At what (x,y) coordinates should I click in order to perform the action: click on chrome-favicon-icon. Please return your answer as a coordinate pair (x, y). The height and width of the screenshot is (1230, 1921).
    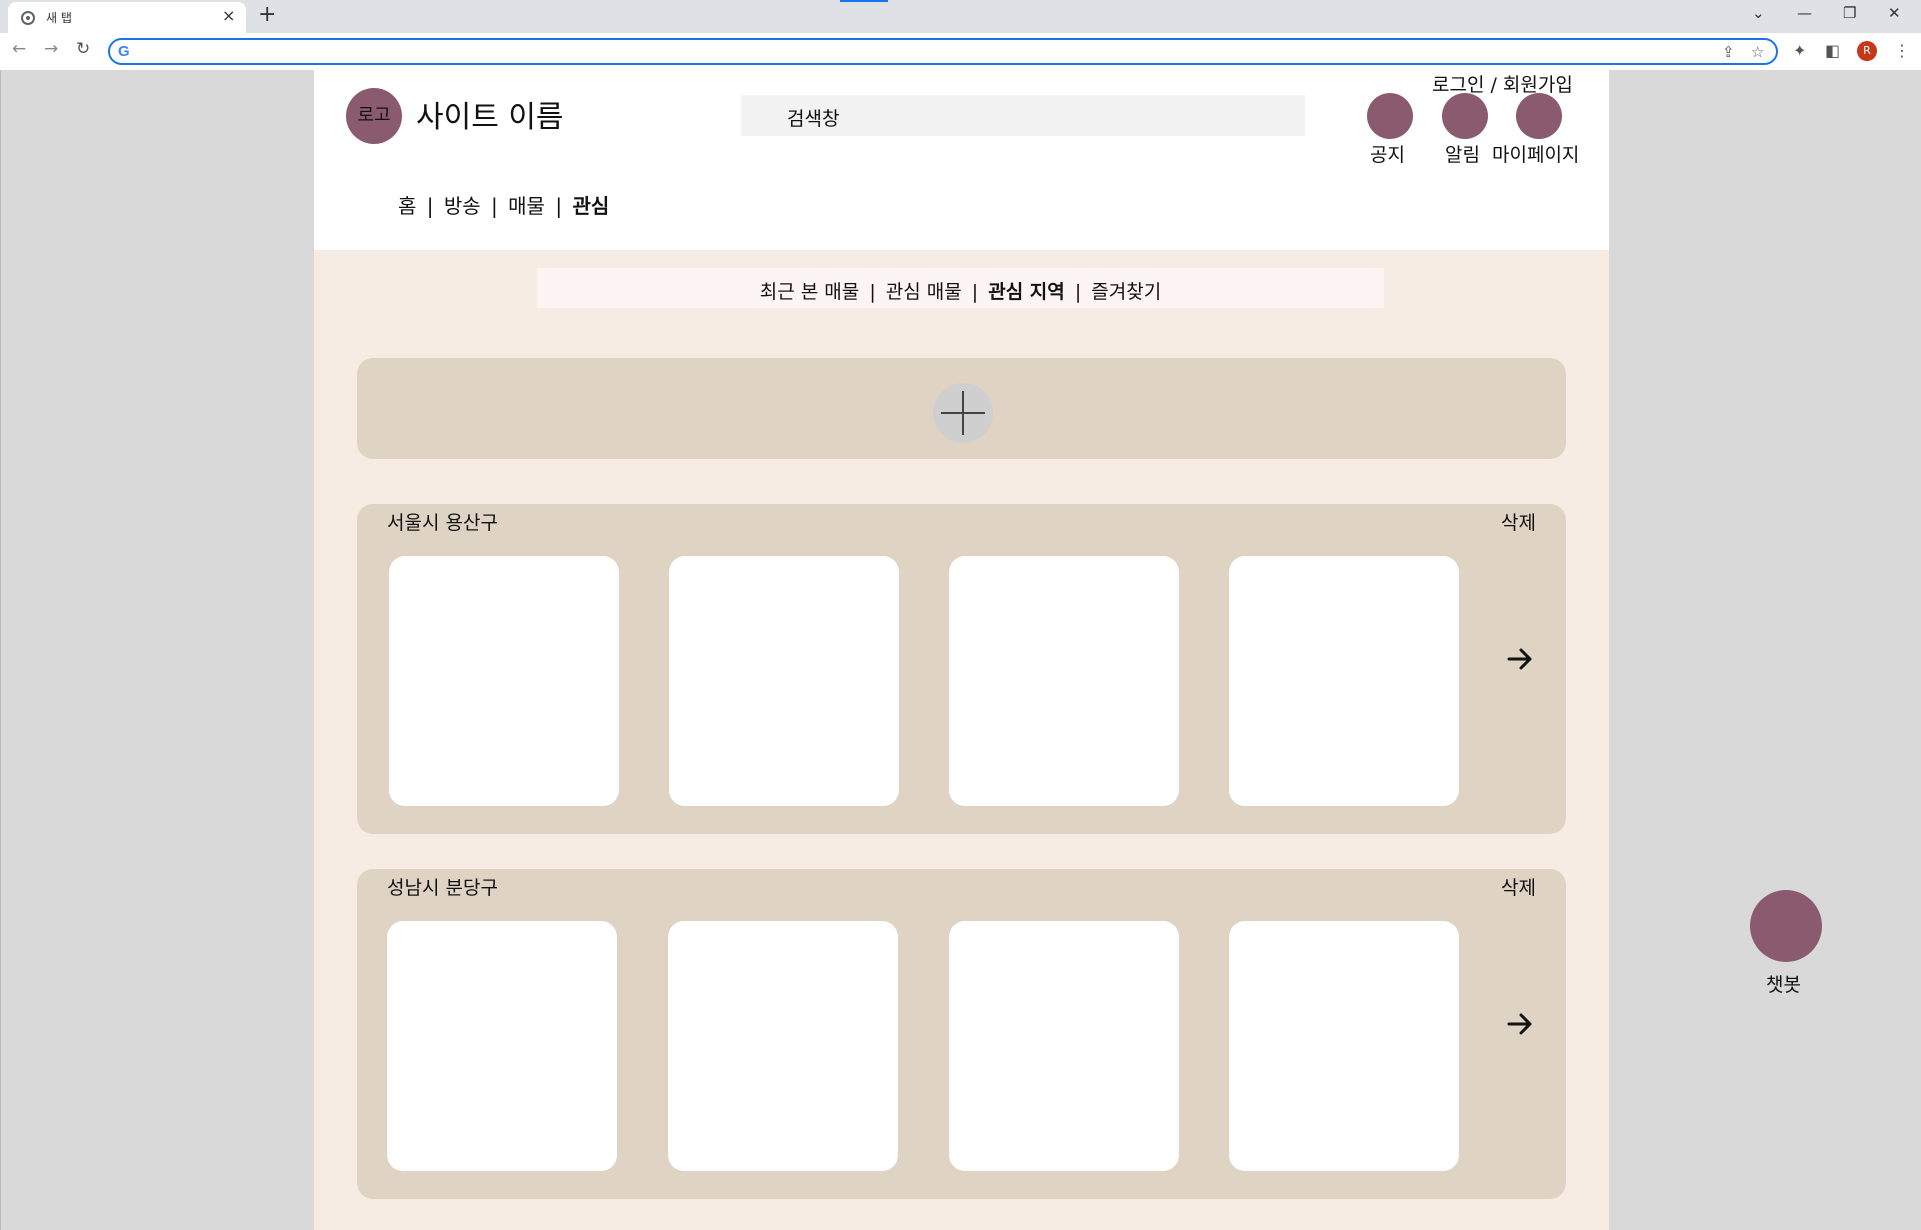
    Looking at the image, I should click on (28, 18).